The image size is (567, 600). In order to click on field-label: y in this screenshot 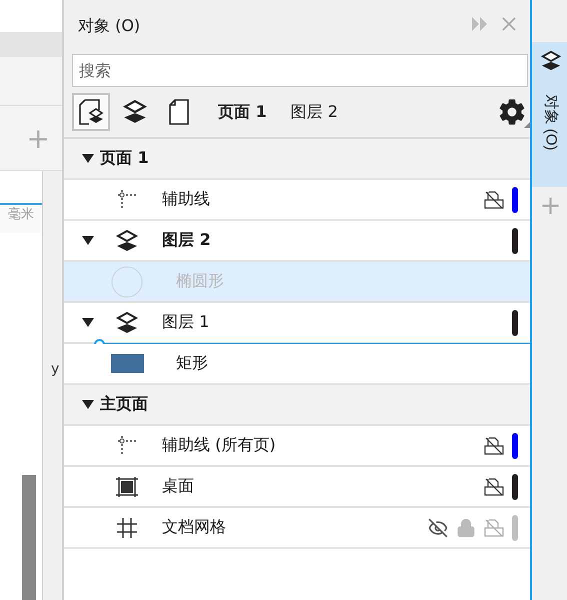, I will do `click(55, 369)`.